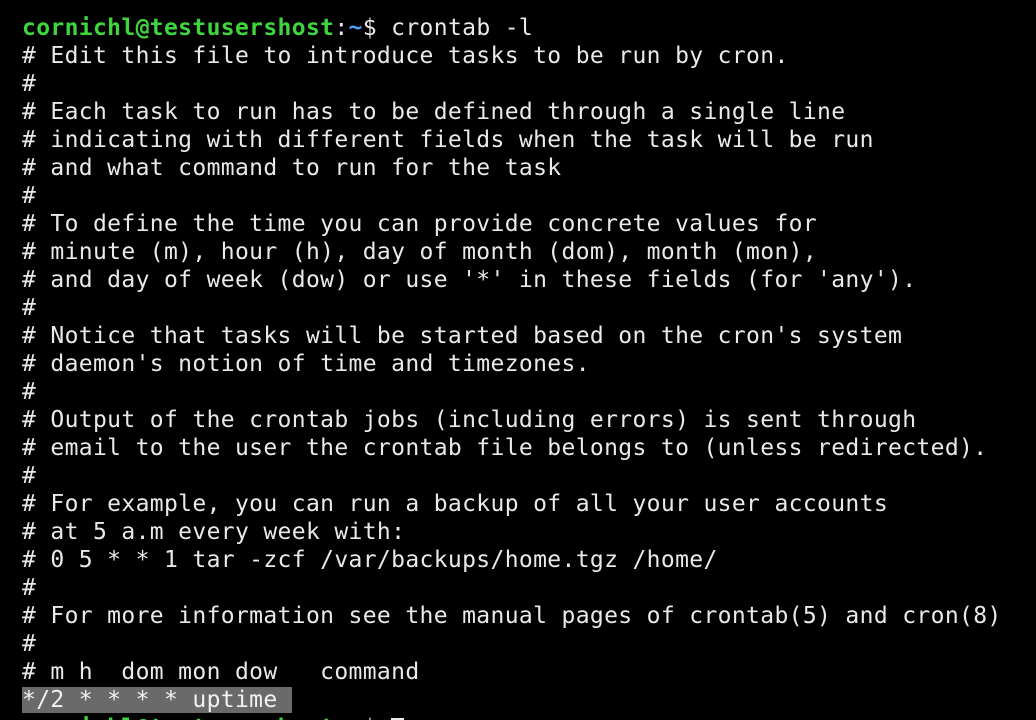 The width and height of the screenshot is (1036, 720). Describe the element at coordinates (221, 672) in the screenshot. I see `output-line: # m h dom mon dow command` at that location.